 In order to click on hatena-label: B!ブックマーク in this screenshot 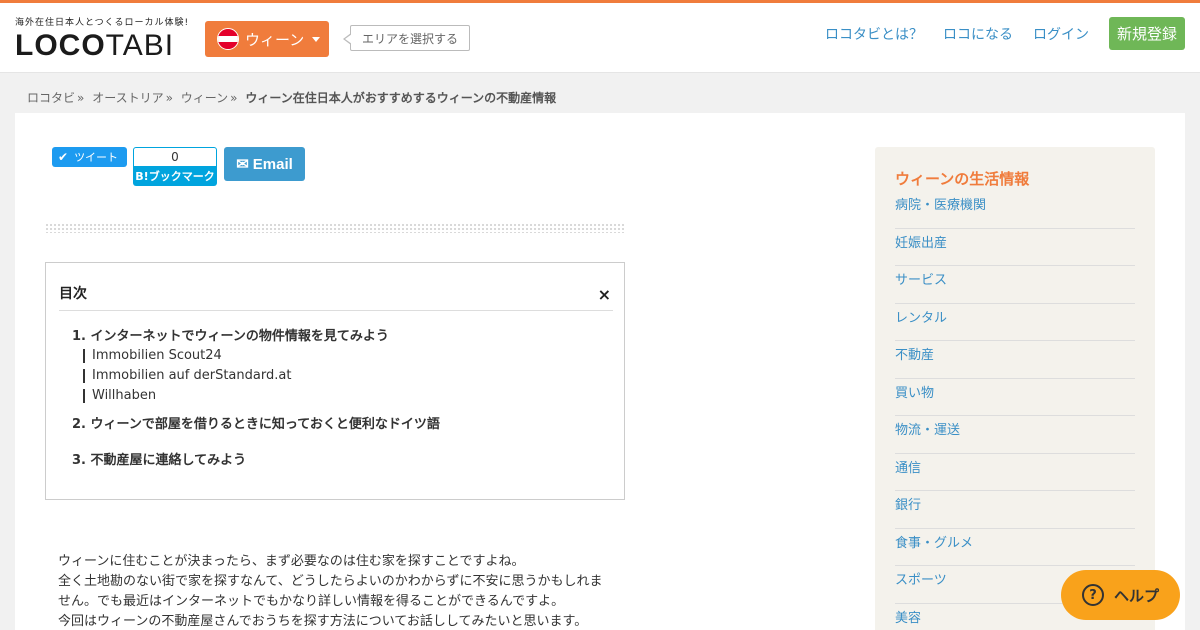, I will do `click(175, 176)`.